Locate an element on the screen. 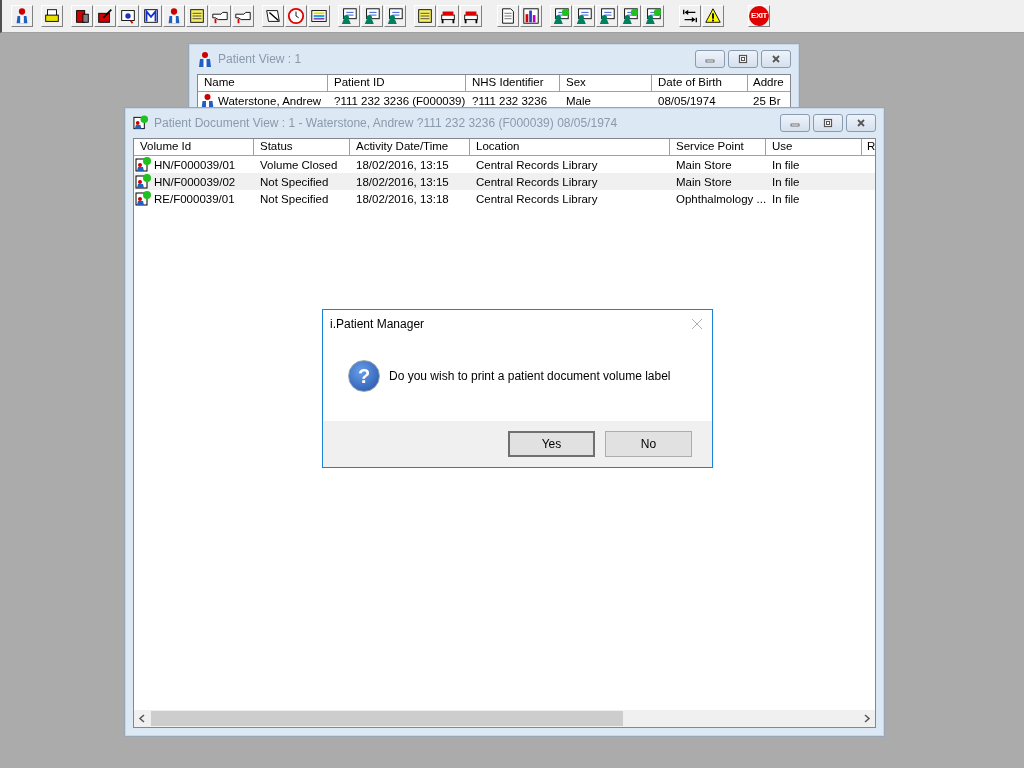  person-screen-icon is located at coordinates (349, 16).